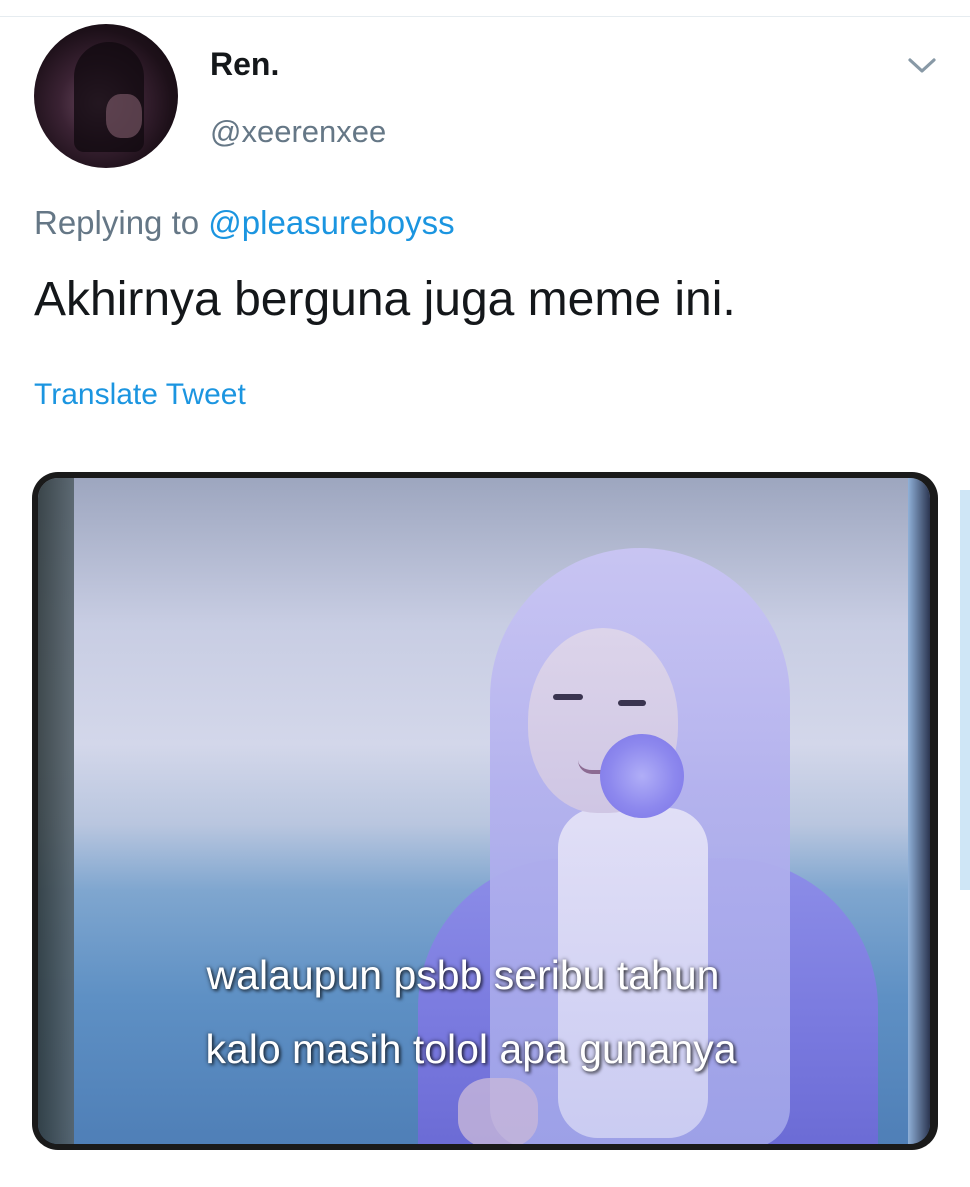 Image resolution: width=970 pixels, height=1187 pixels. Describe the element at coordinates (922, 65) in the screenshot. I see `chevron-down-icon` at that location.